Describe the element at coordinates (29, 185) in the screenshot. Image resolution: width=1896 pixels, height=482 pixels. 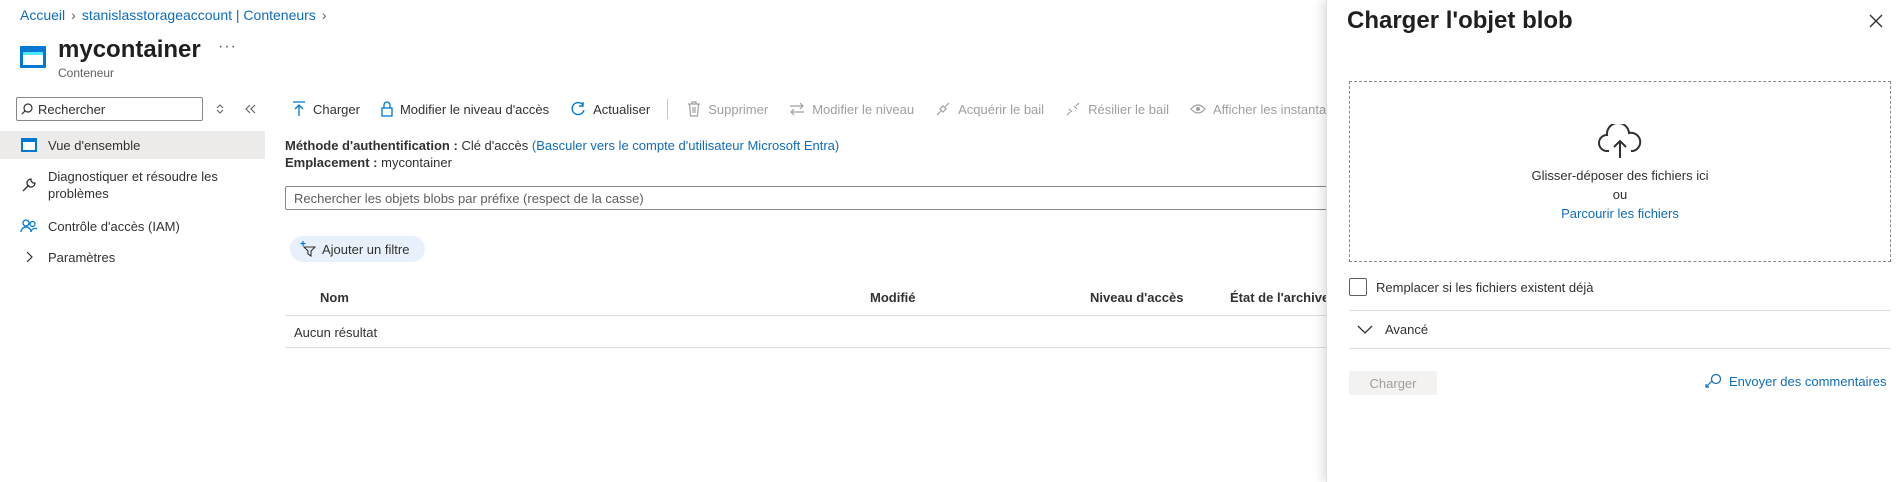
I see `wrench-icon` at that location.